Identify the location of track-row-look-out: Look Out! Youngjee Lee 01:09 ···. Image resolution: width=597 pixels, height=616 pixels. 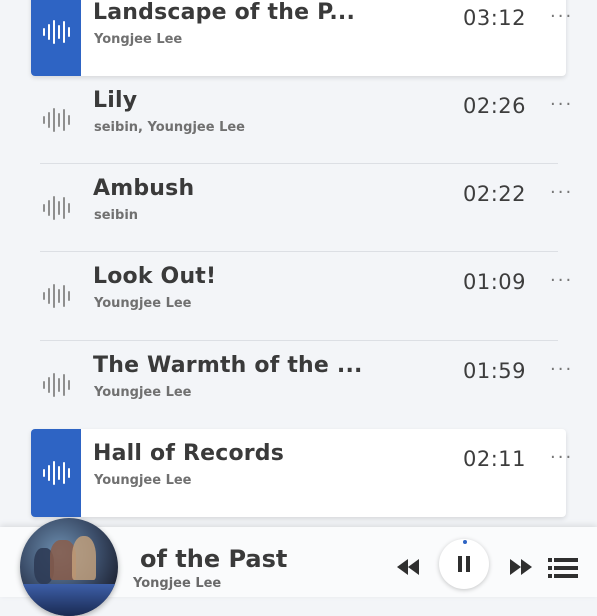
(301, 296).